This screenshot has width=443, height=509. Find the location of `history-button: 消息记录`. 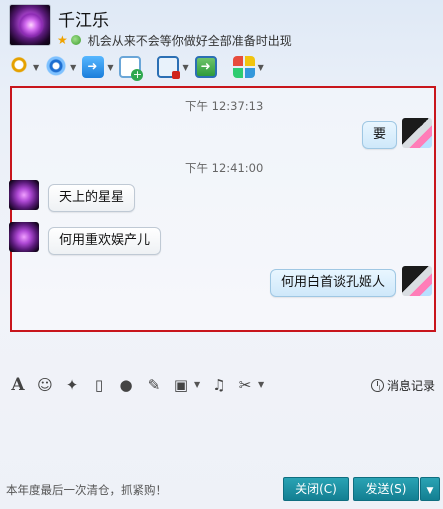

history-button: 消息记录 is located at coordinates (402, 385).